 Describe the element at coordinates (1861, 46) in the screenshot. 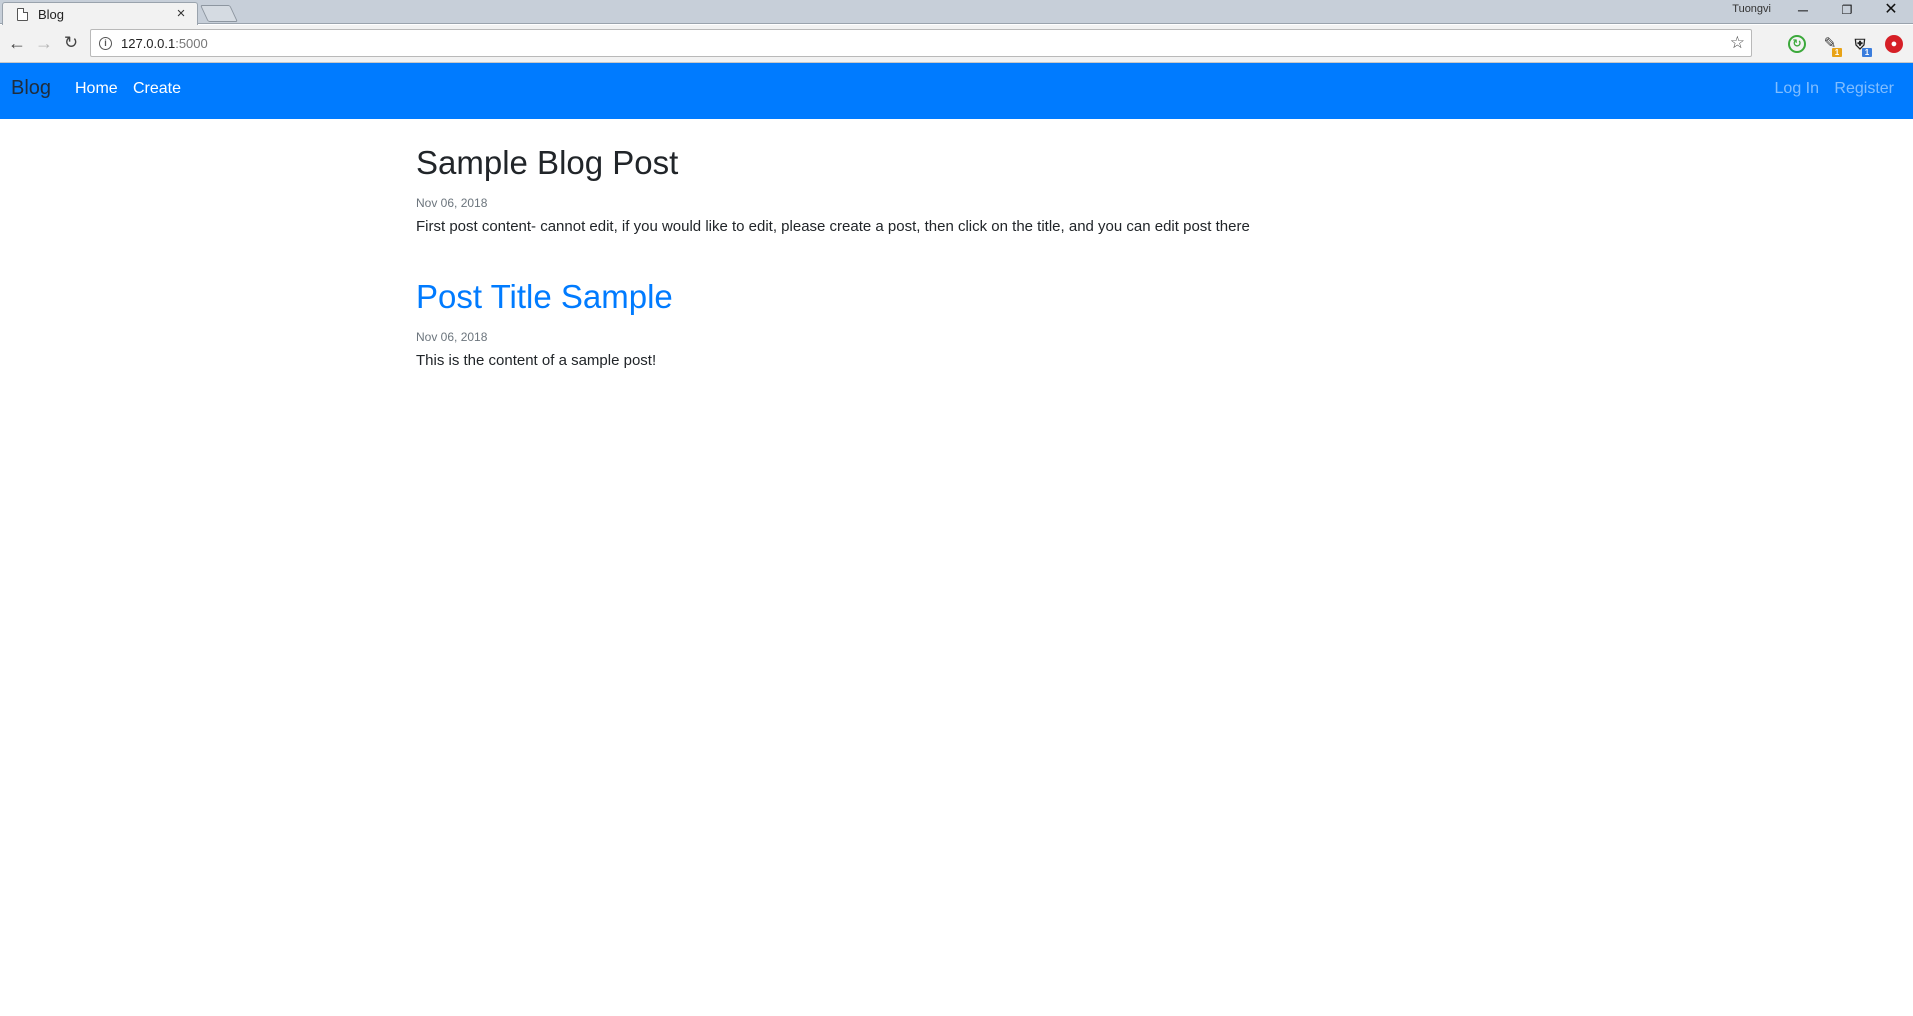

I see `extension-shield-icon: ⛨ 1` at that location.